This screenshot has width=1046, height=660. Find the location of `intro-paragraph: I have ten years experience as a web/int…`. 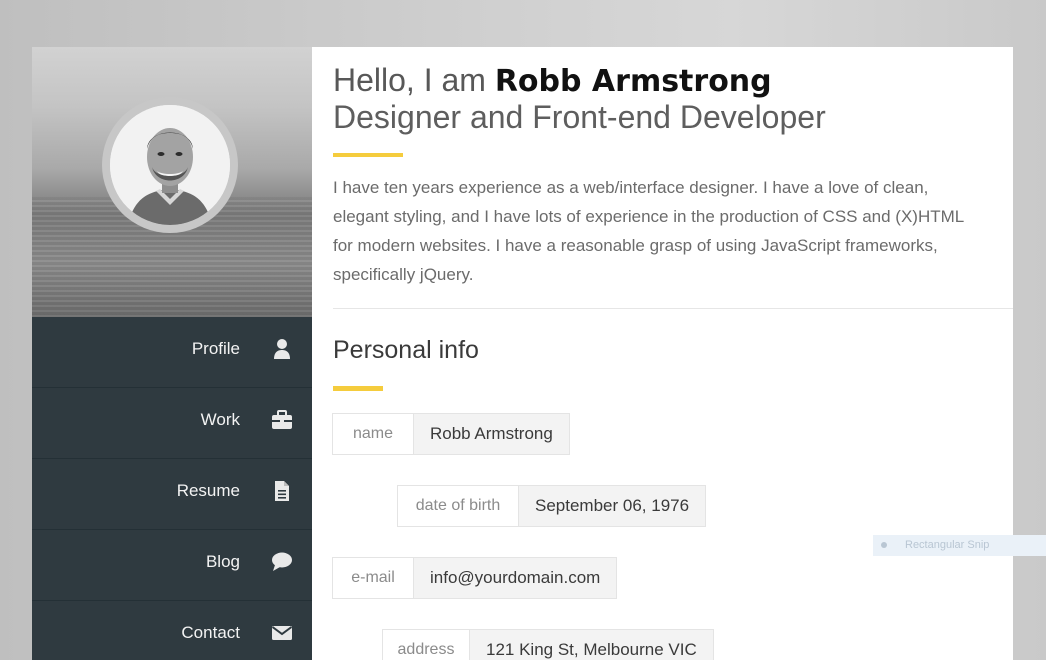

intro-paragraph: I have ten years experience as a web/int… is located at coordinates (648, 231).